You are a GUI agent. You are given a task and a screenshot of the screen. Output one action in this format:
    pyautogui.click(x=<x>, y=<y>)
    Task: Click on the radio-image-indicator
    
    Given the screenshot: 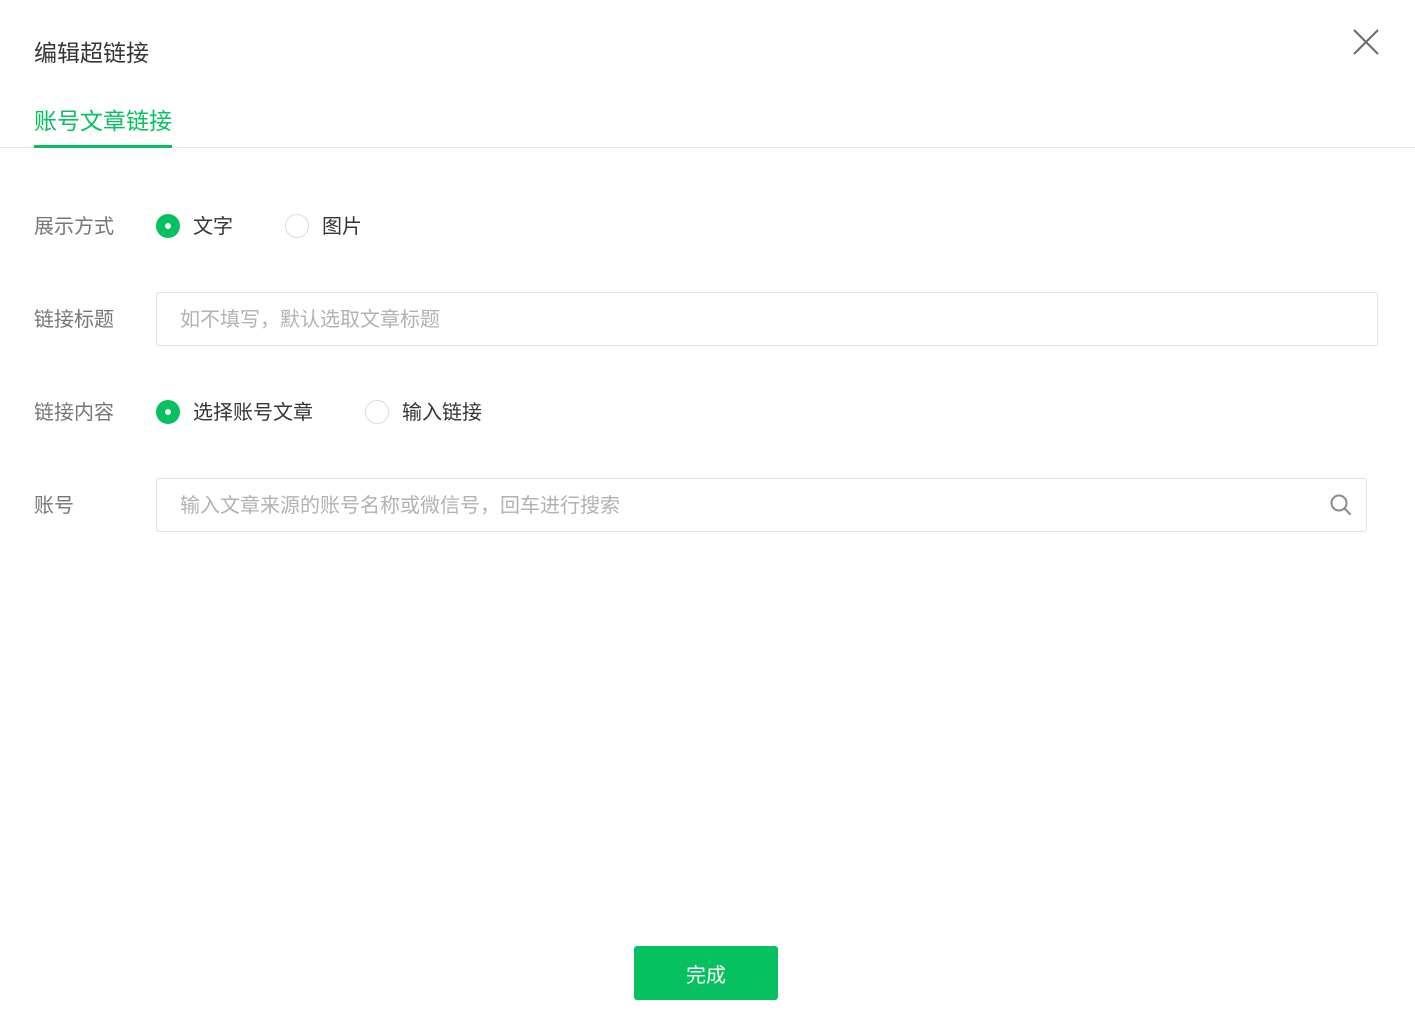 What is the action you would take?
    pyautogui.click(x=297, y=226)
    